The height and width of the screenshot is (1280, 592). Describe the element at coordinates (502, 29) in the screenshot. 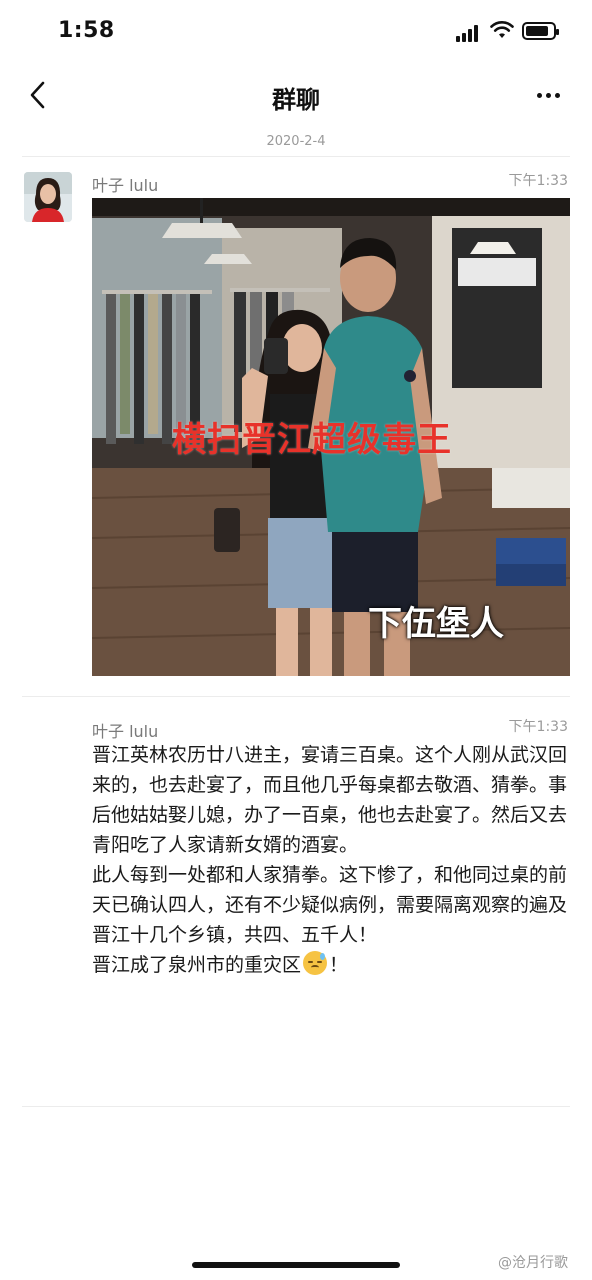

I see `wifi-icon` at that location.